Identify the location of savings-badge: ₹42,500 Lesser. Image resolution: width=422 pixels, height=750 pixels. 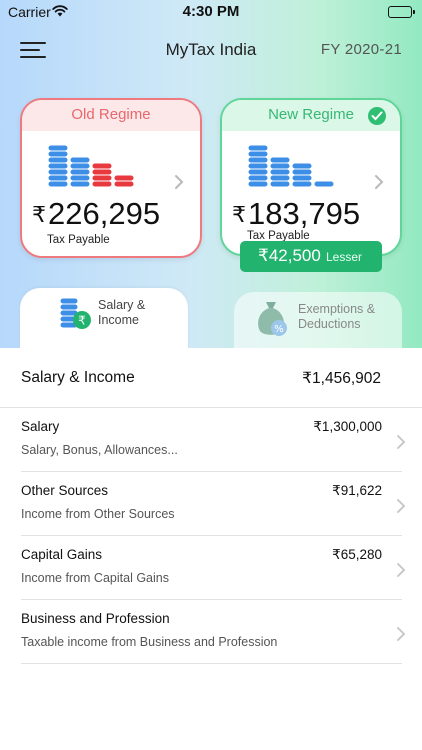
(311, 256).